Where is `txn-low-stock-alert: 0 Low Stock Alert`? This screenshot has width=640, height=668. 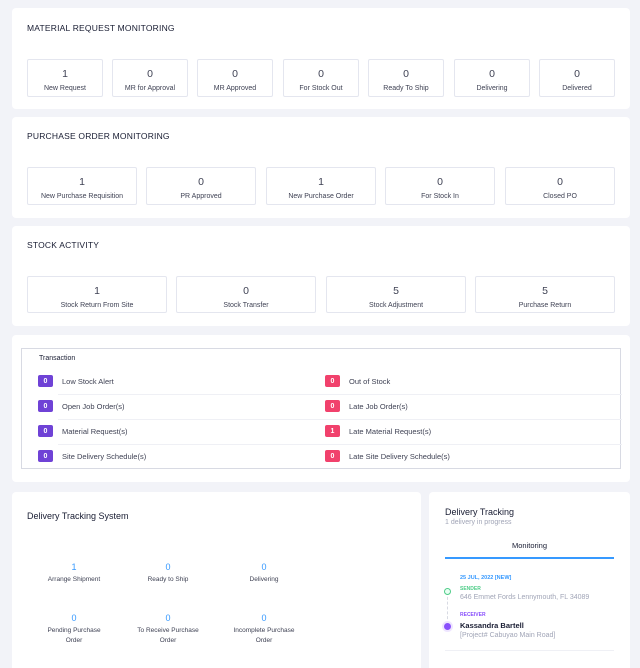
txn-low-stock-alert: 0 Low Stock Alert is located at coordinates (76, 381).